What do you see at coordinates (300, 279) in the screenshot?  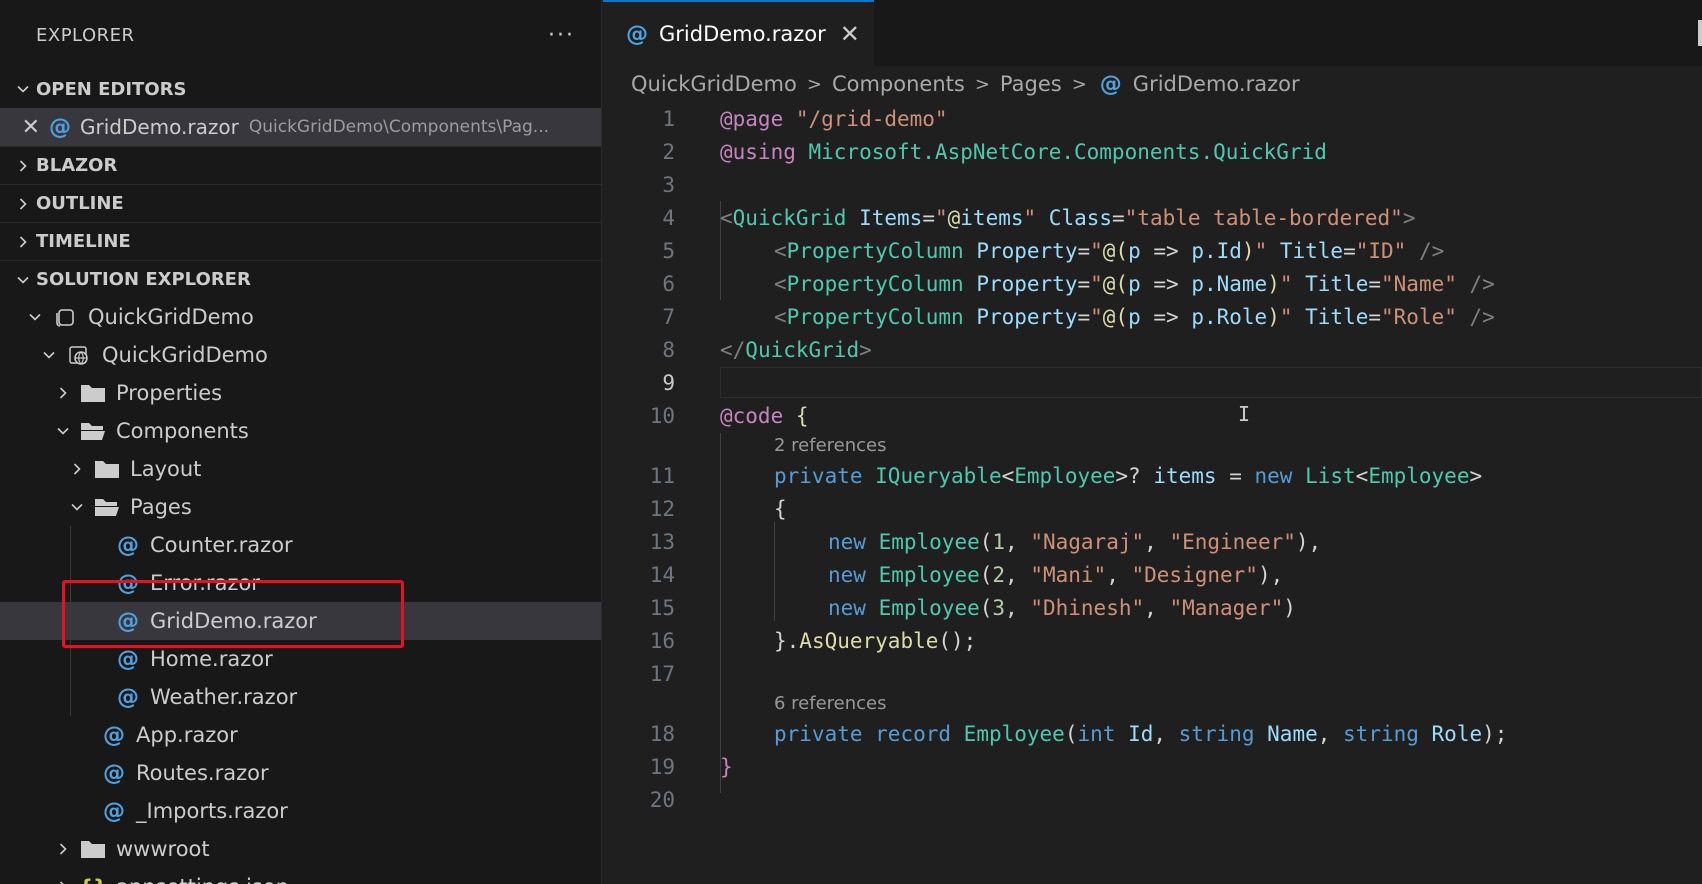 I see `section-solution-explorer: SOLUTION EXPLORER` at bounding box center [300, 279].